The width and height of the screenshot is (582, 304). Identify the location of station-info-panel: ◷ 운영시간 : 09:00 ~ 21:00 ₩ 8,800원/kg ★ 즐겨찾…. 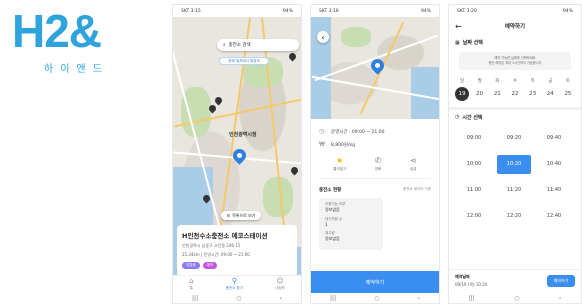
(375, 206).